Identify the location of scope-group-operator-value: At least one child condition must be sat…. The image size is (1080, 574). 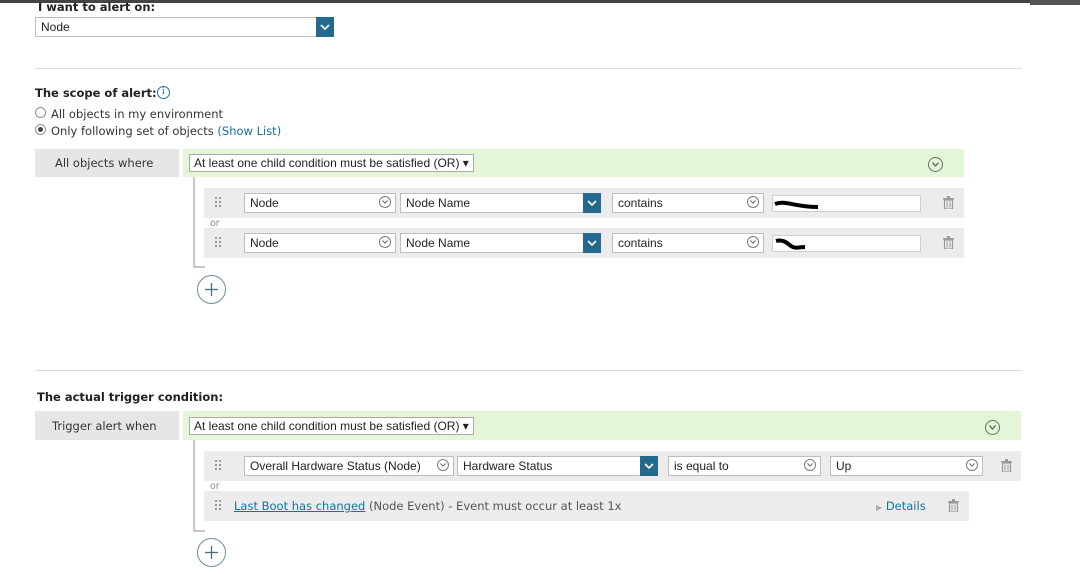
(327, 163).